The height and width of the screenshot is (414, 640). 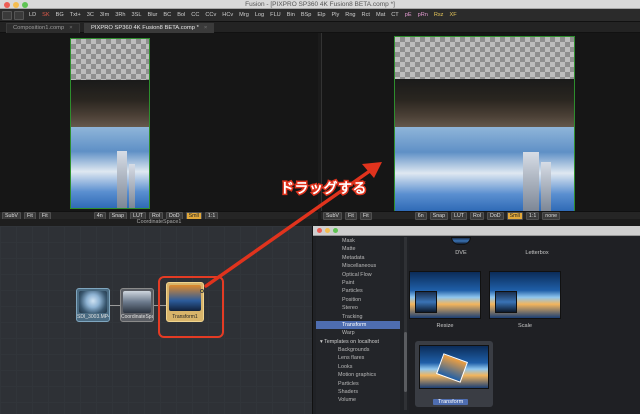 What do you see at coordinates (319, 230) in the screenshot?
I see `close-window-button` at bounding box center [319, 230].